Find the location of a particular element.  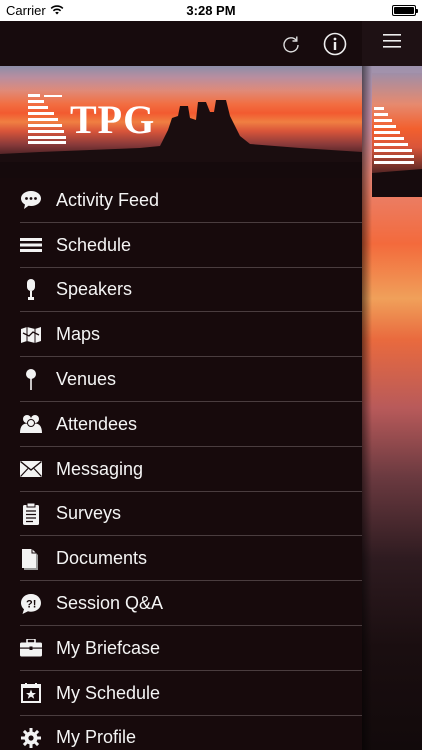

documents-icon is located at coordinates (31, 559).